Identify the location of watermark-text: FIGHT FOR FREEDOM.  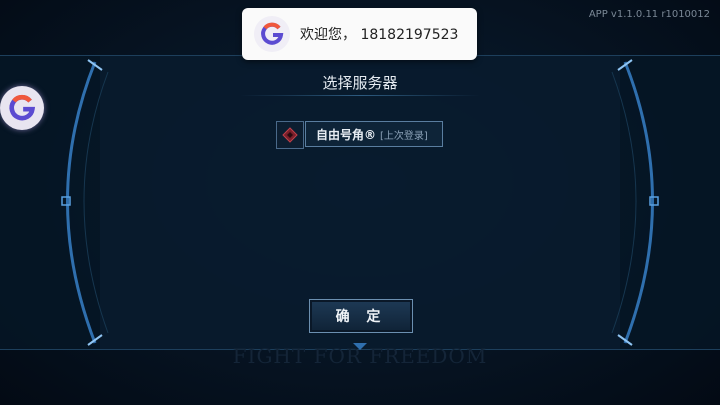
(360, 356).